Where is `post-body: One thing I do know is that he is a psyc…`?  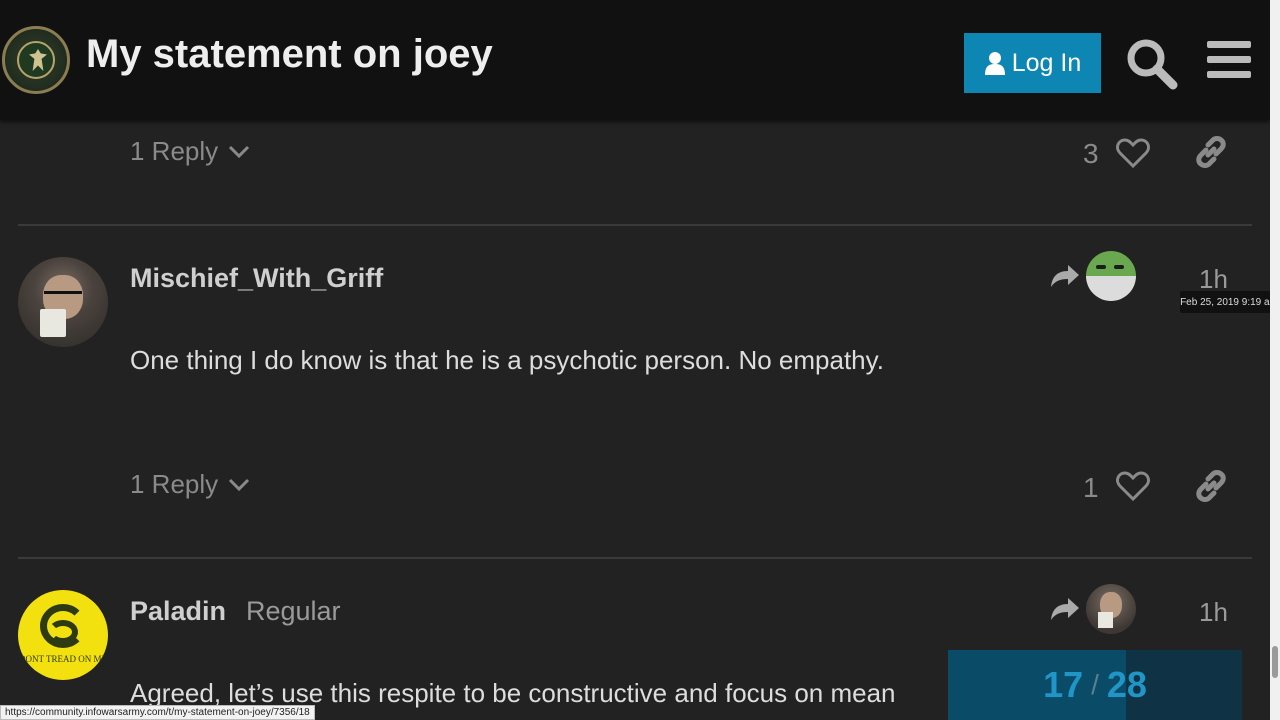 post-body: One thing I do know is that he is a psyc… is located at coordinates (507, 360).